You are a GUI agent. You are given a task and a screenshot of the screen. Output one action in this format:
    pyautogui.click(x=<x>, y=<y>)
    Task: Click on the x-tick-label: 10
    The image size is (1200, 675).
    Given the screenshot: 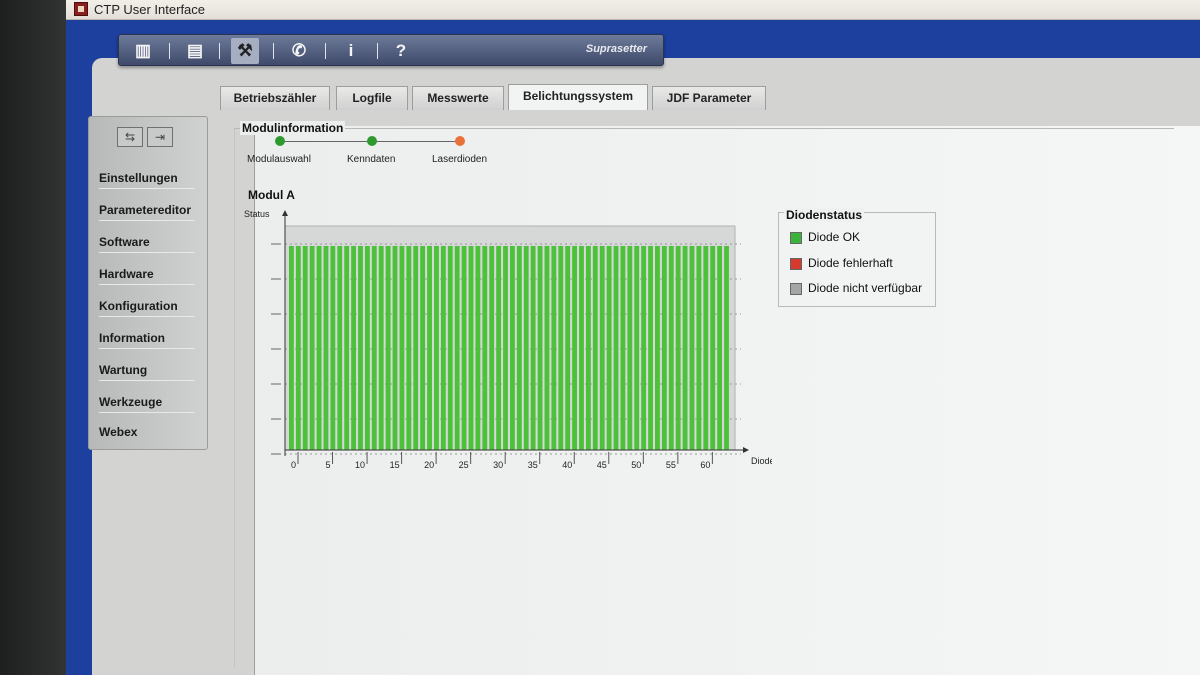 What is the action you would take?
    pyautogui.click(x=360, y=465)
    